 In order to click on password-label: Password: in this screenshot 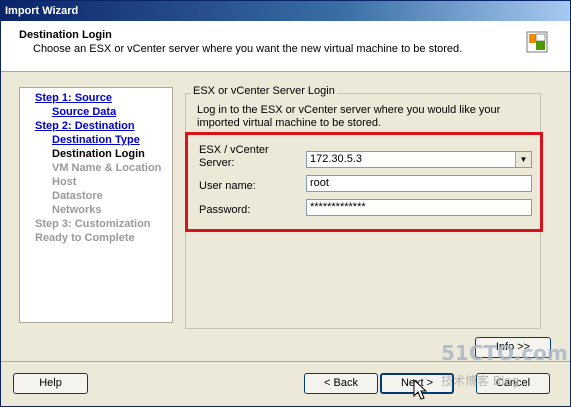, I will do `click(225, 210)`.